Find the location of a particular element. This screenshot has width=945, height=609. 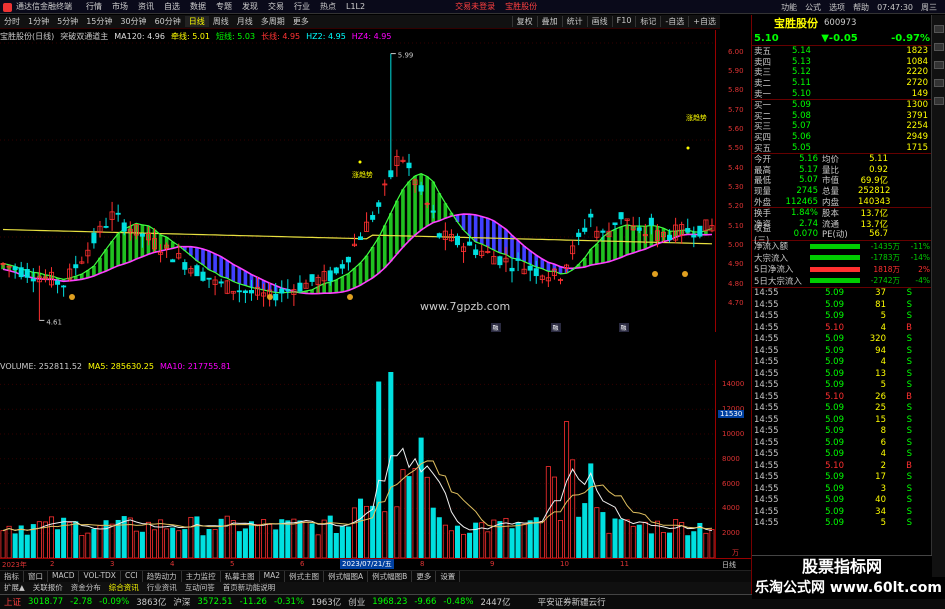

trade-login-notice: 交易未登录 is located at coordinates (475, 6).